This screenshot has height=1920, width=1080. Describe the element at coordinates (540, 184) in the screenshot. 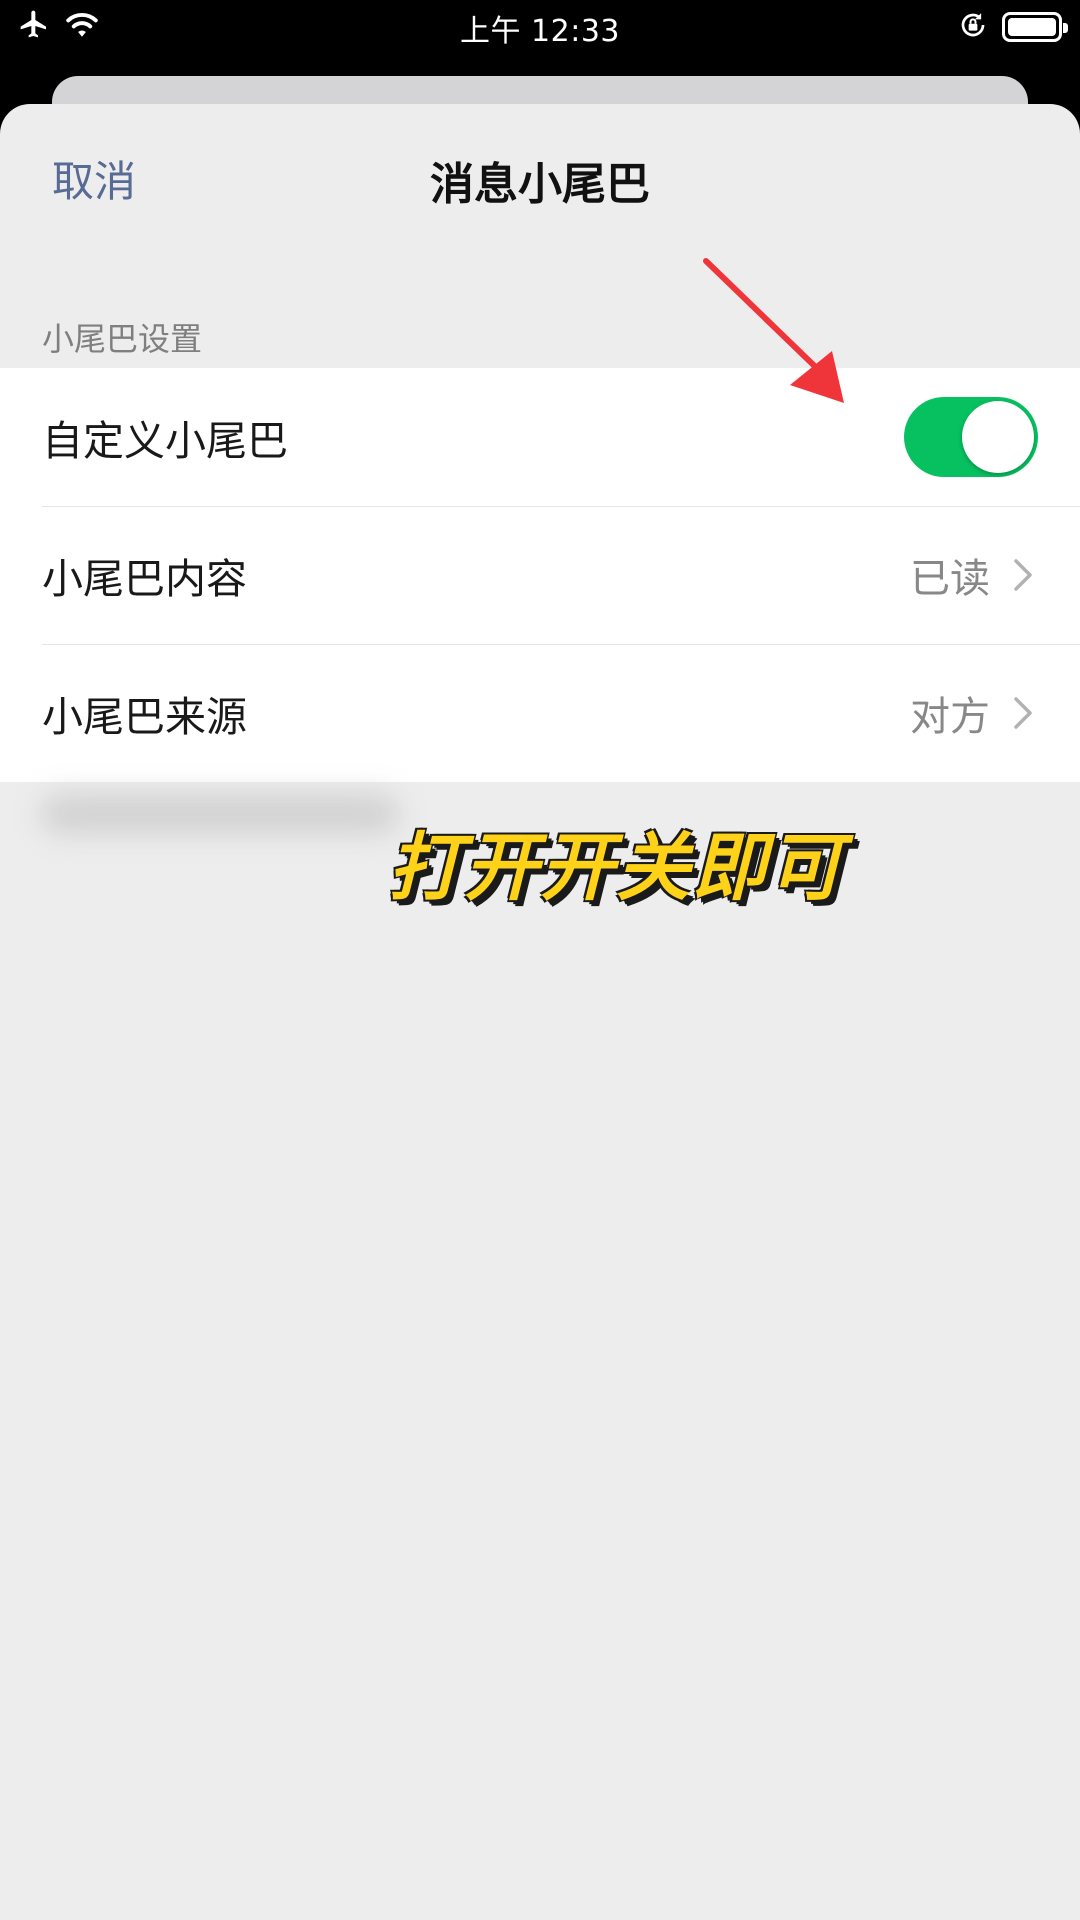

I see `page-title: 消息小尾巴` at that location.